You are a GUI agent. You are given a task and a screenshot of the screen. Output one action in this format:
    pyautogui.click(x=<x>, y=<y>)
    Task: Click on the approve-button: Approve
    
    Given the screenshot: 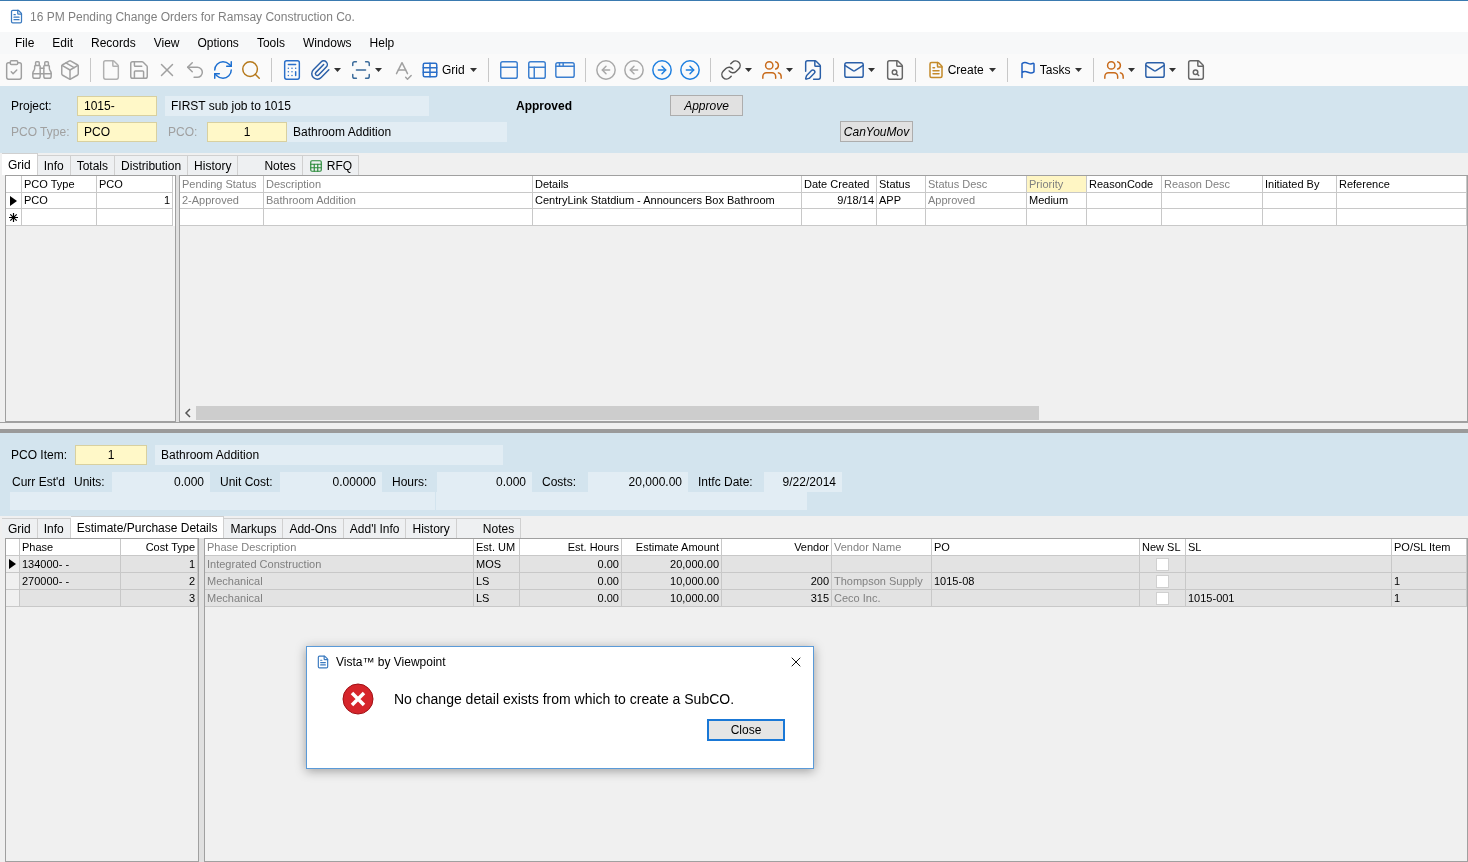 What is the action you would take?
    pyautogui.click(x=706, y=105)
    